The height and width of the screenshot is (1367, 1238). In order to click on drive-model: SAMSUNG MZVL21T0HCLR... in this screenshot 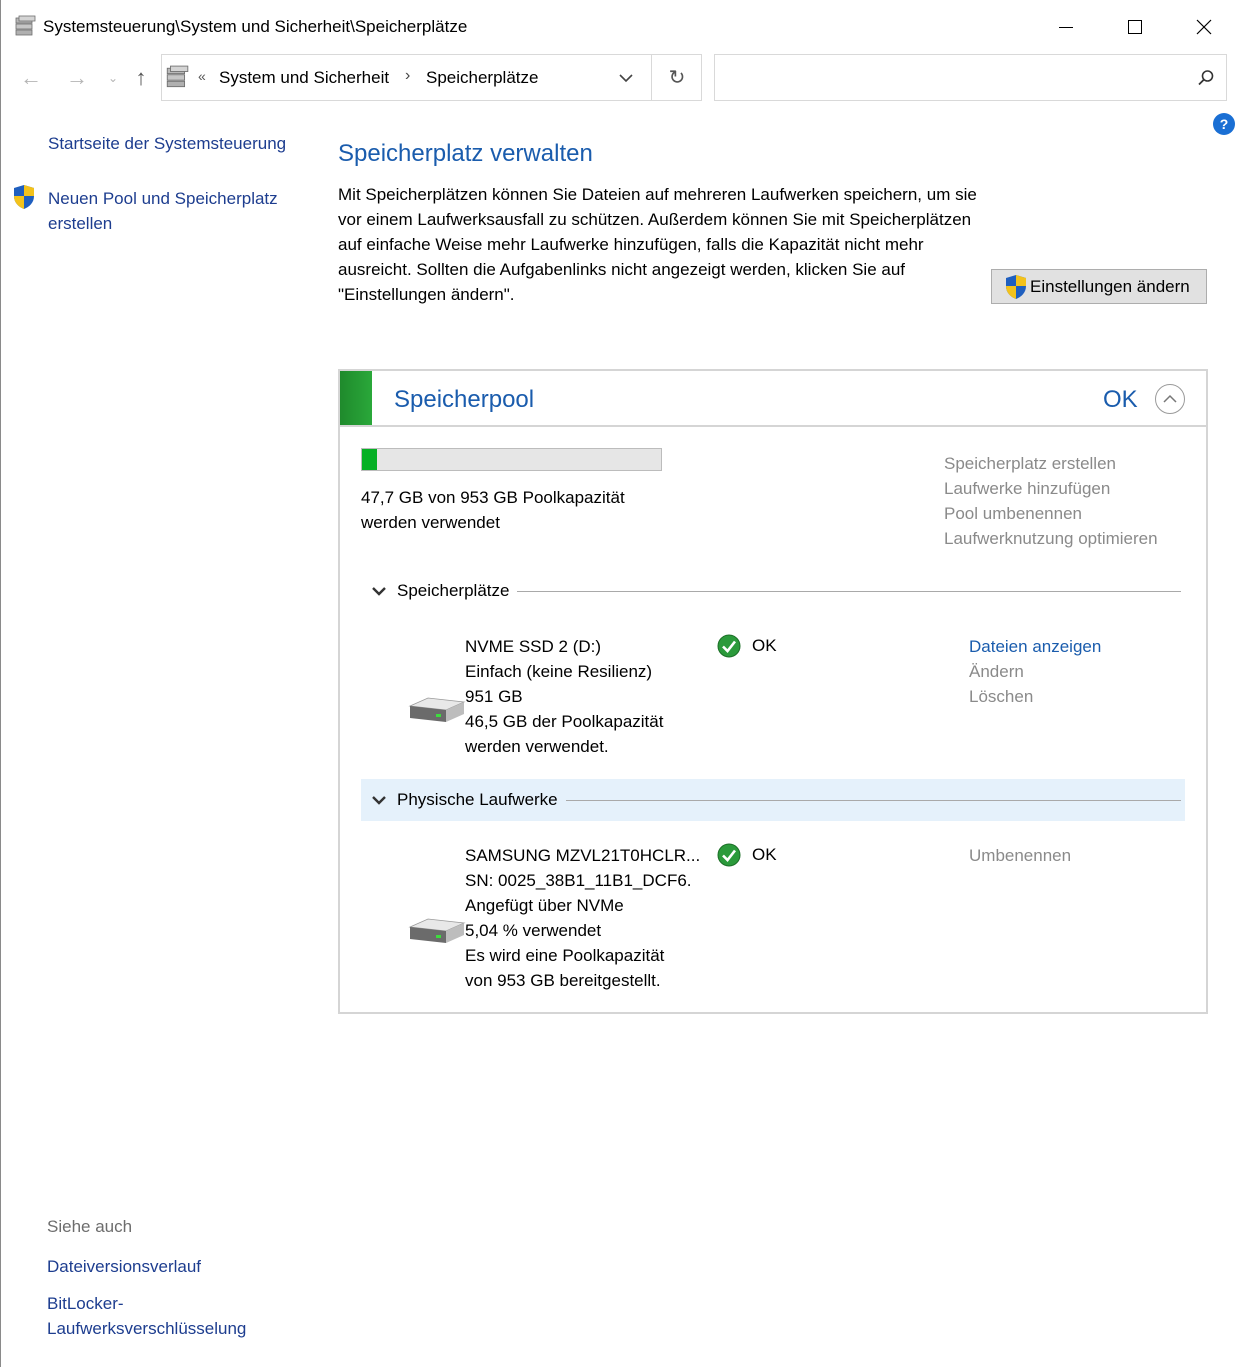, I will do `click(583, 855)`.